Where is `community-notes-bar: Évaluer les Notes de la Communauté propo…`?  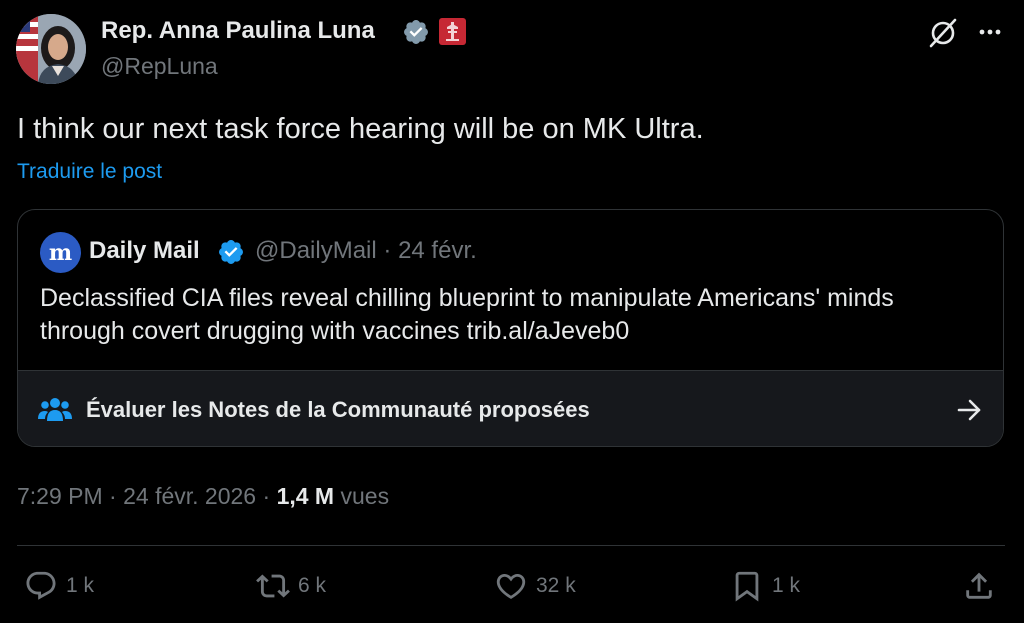 community-notes-bar: Évaluer les Notes de la Communauté propo… is located at coordinates (510, 408).